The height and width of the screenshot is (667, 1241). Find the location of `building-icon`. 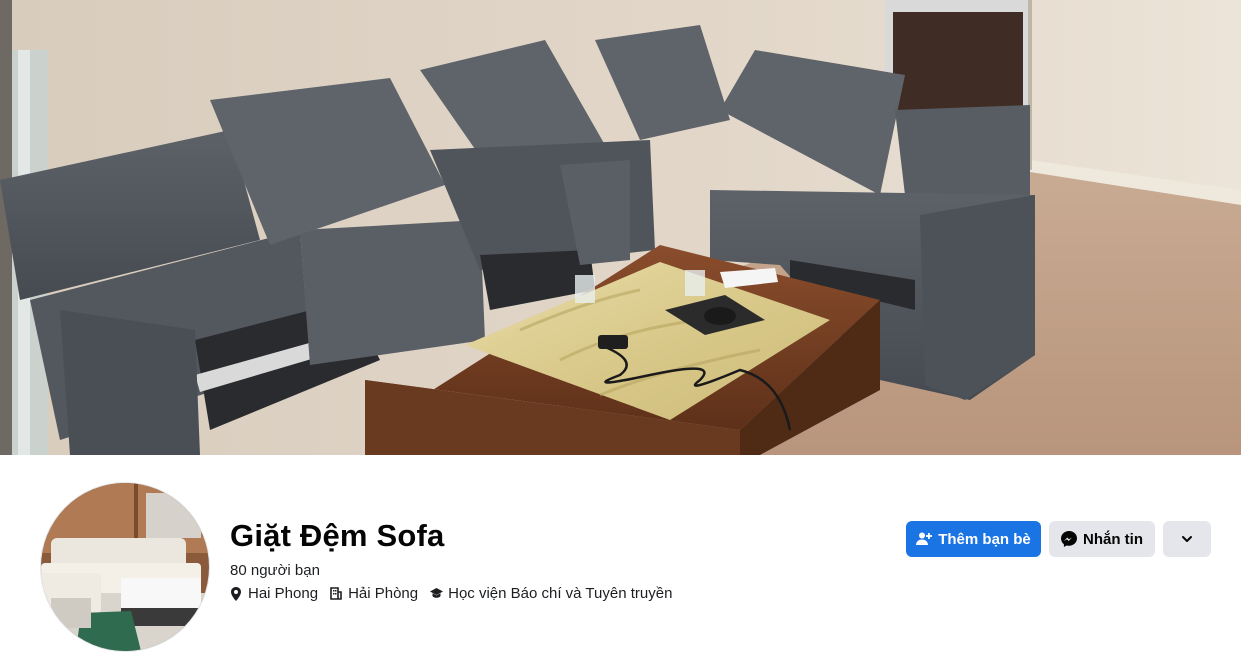

building-icon is located at coordinates (337, 594).